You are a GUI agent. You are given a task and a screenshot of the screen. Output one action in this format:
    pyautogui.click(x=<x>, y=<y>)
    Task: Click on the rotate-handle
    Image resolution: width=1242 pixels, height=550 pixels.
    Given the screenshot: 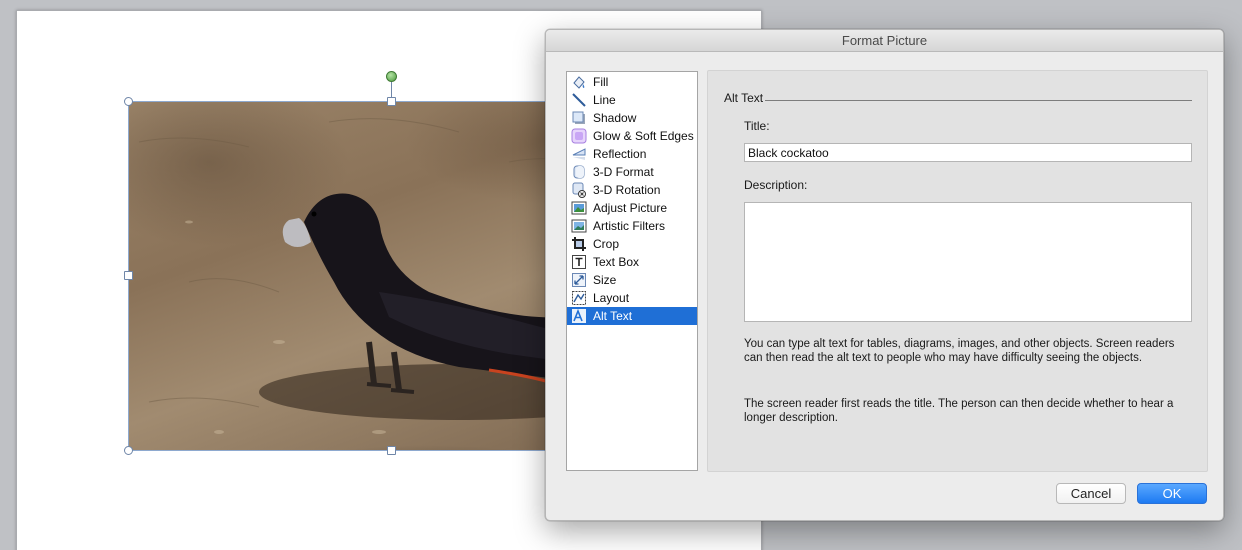 What is the action you would take?
    pyautogui.click(x=391, y=76)
    